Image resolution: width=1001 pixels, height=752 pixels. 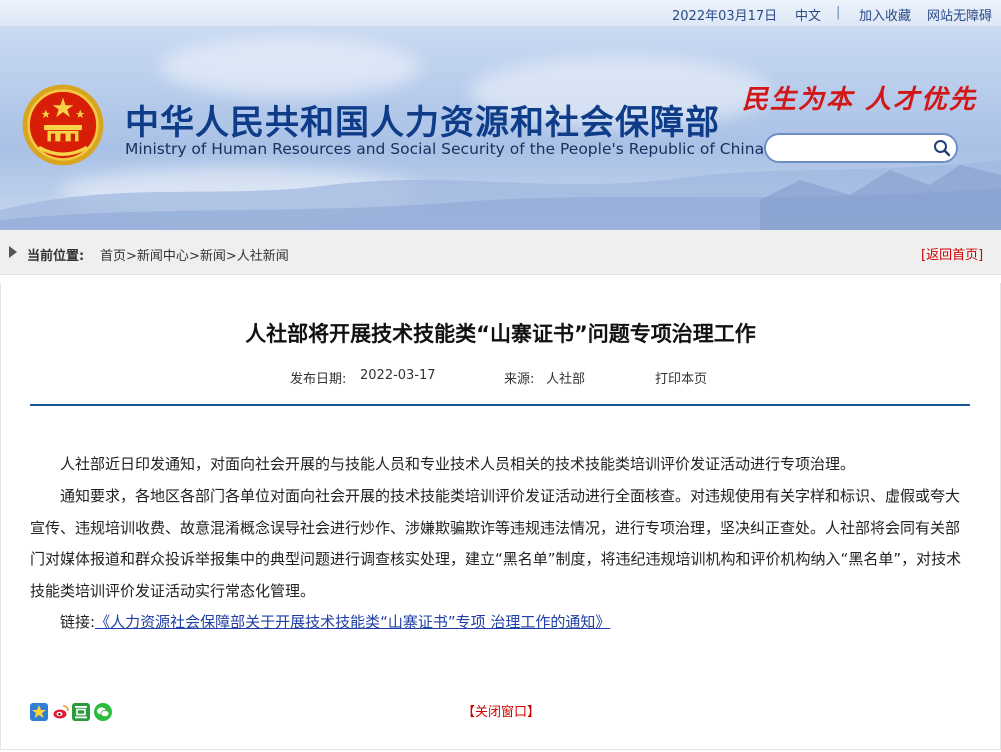 What do you see at coordinates (61, 712) in the screenshot?
I see `weibo-icon` at bounding box center [61, 712].